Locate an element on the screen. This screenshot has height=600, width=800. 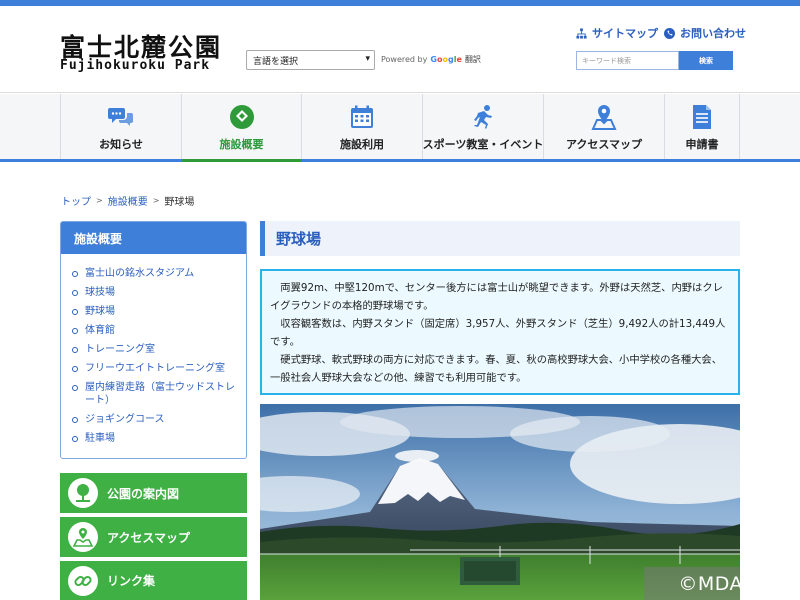
baseball-field-icon is located at coordinates (242, 117).